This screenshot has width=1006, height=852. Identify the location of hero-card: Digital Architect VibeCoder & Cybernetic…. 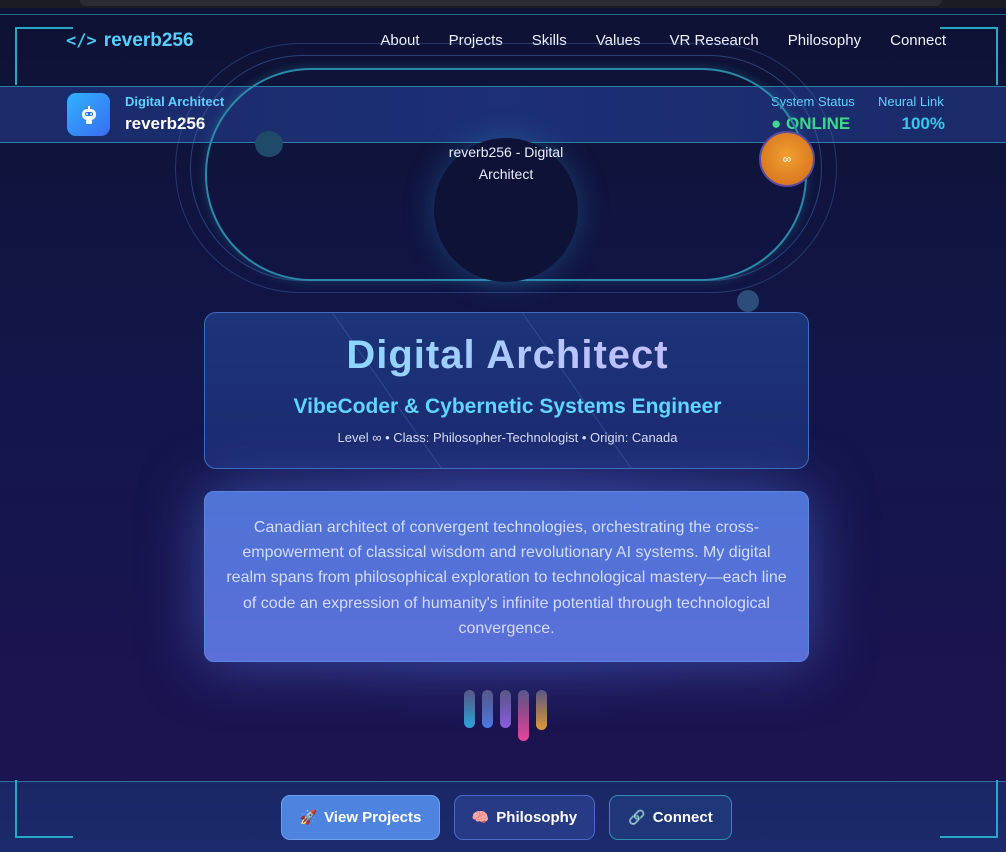
(506, 390).